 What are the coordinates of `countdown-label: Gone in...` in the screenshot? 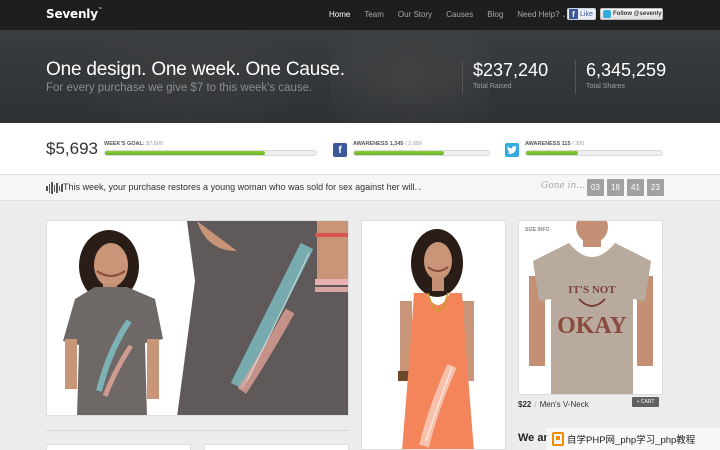 It's located at (563, 186).